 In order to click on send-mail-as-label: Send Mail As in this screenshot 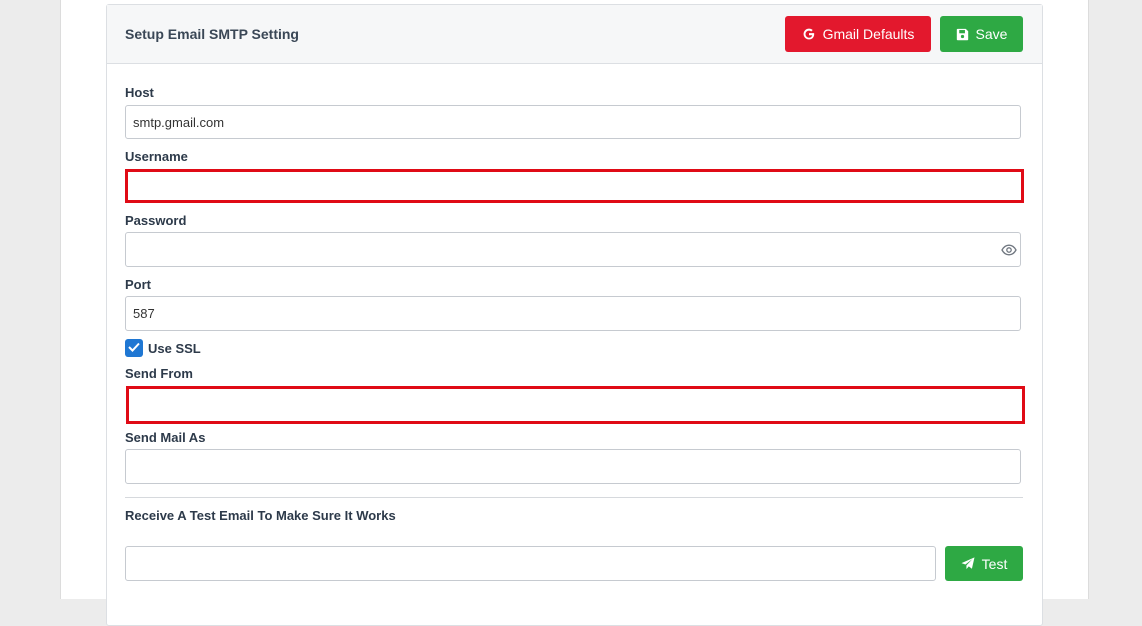, I will do `click(165, 437)`.